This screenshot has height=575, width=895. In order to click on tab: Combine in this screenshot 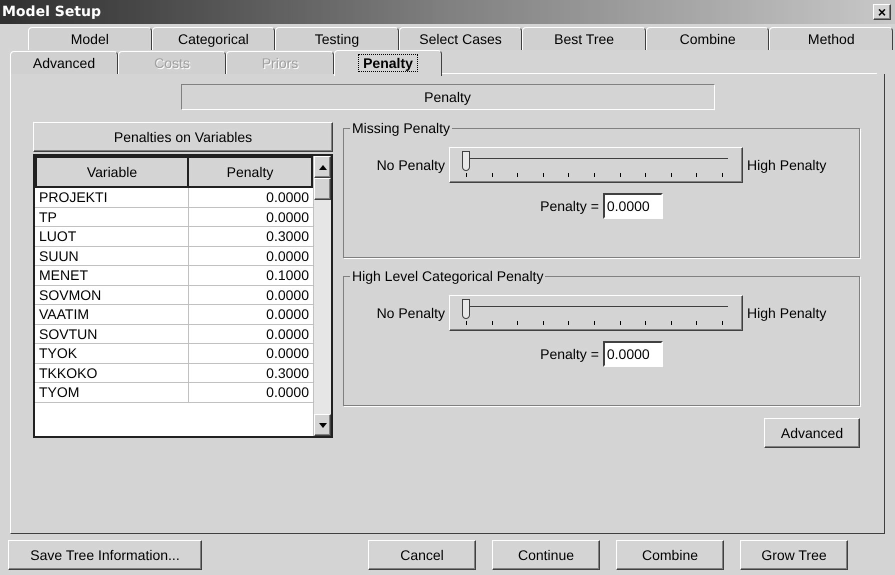, I will do `click(708, 38)`.